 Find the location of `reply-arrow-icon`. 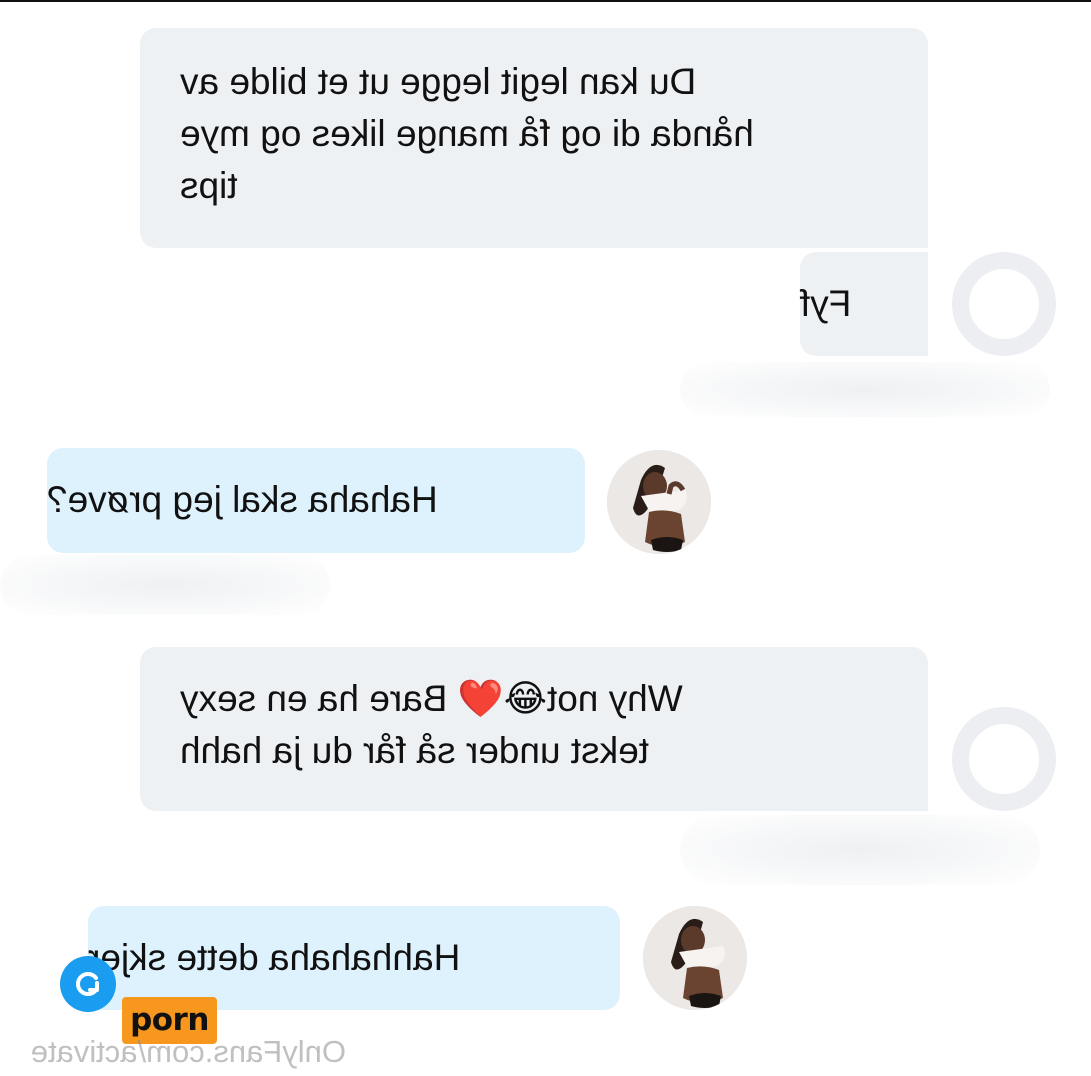

reply-arrow-icon is located at coordinates (87, 984).